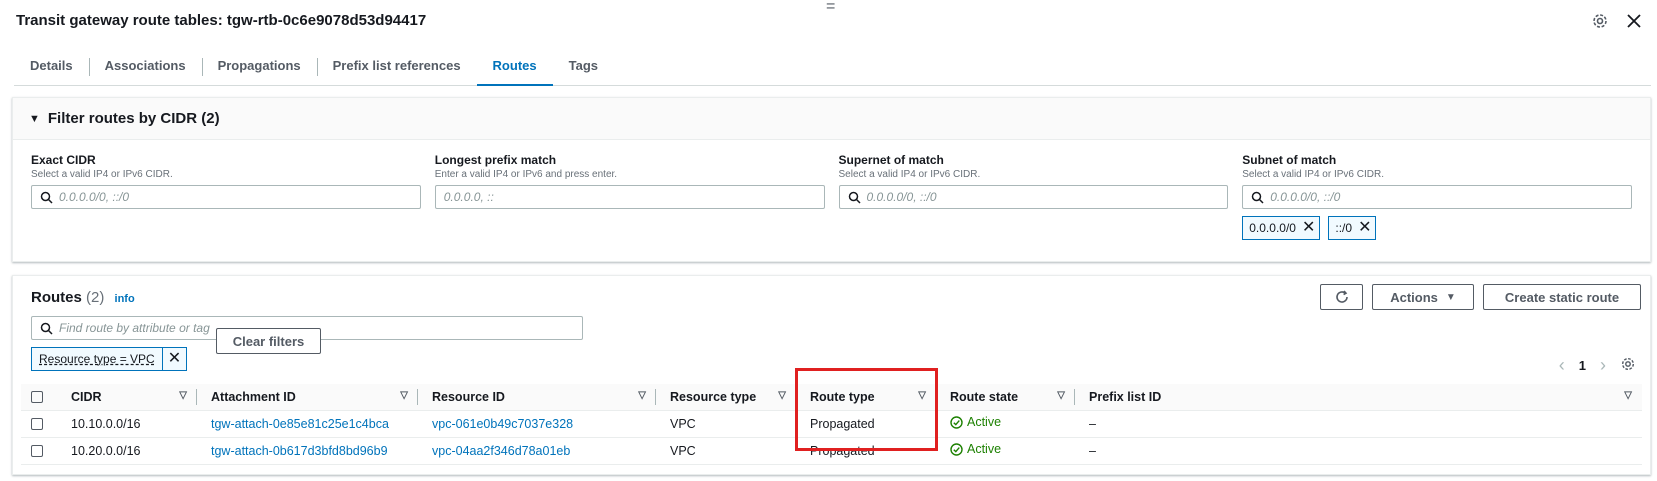 This screenshot has width=1657, height=481. I want to click on field-label: Supernet of match, so click(891, 160).